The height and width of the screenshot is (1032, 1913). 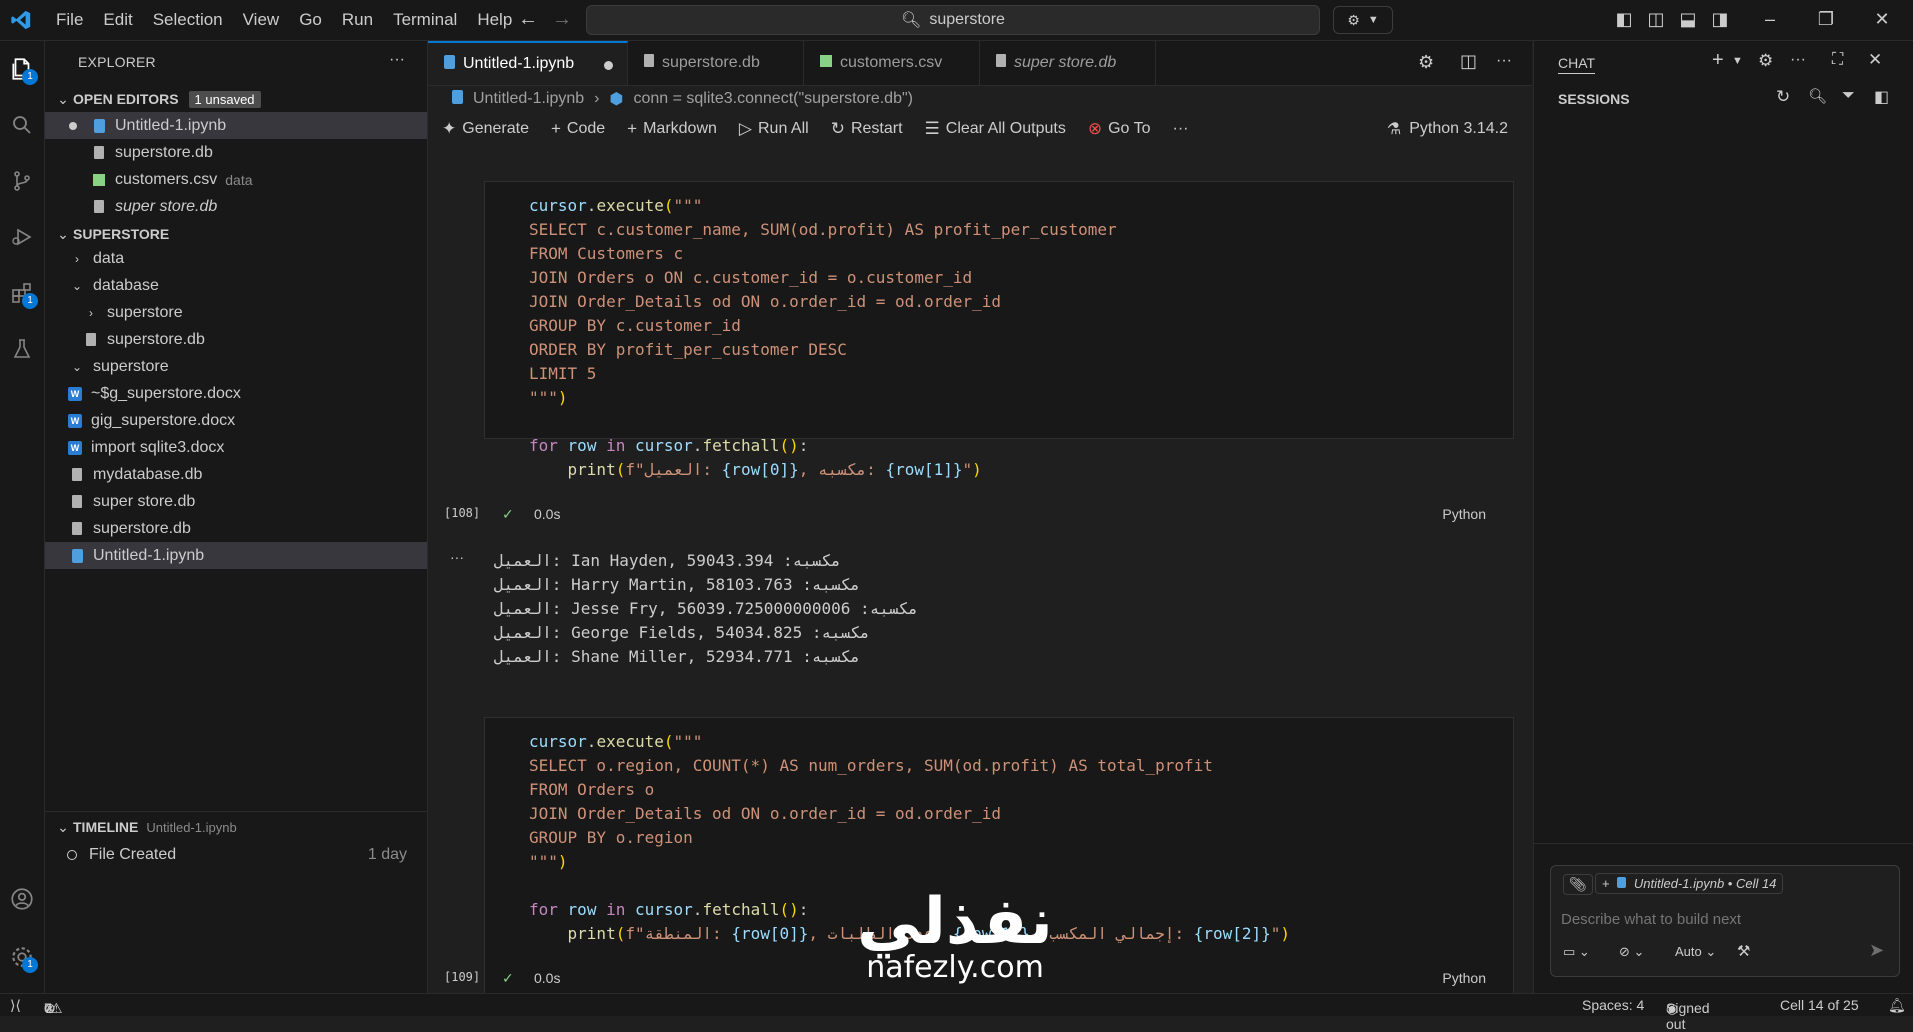 What do you see at coordinates (22, 181) in the screenshot?
I see `source-control-icon` at bounding box center [22, 181].